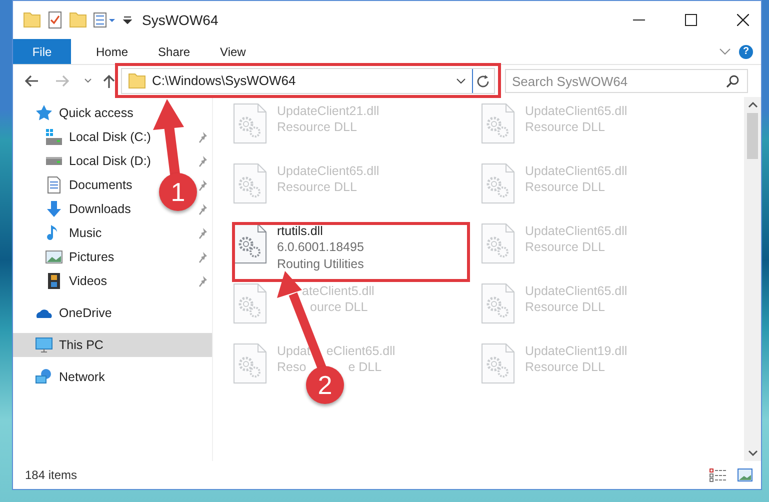  Describe the element at coordinates (291, 367) in the screenshot. I see `file-detail: Reso` at that location.